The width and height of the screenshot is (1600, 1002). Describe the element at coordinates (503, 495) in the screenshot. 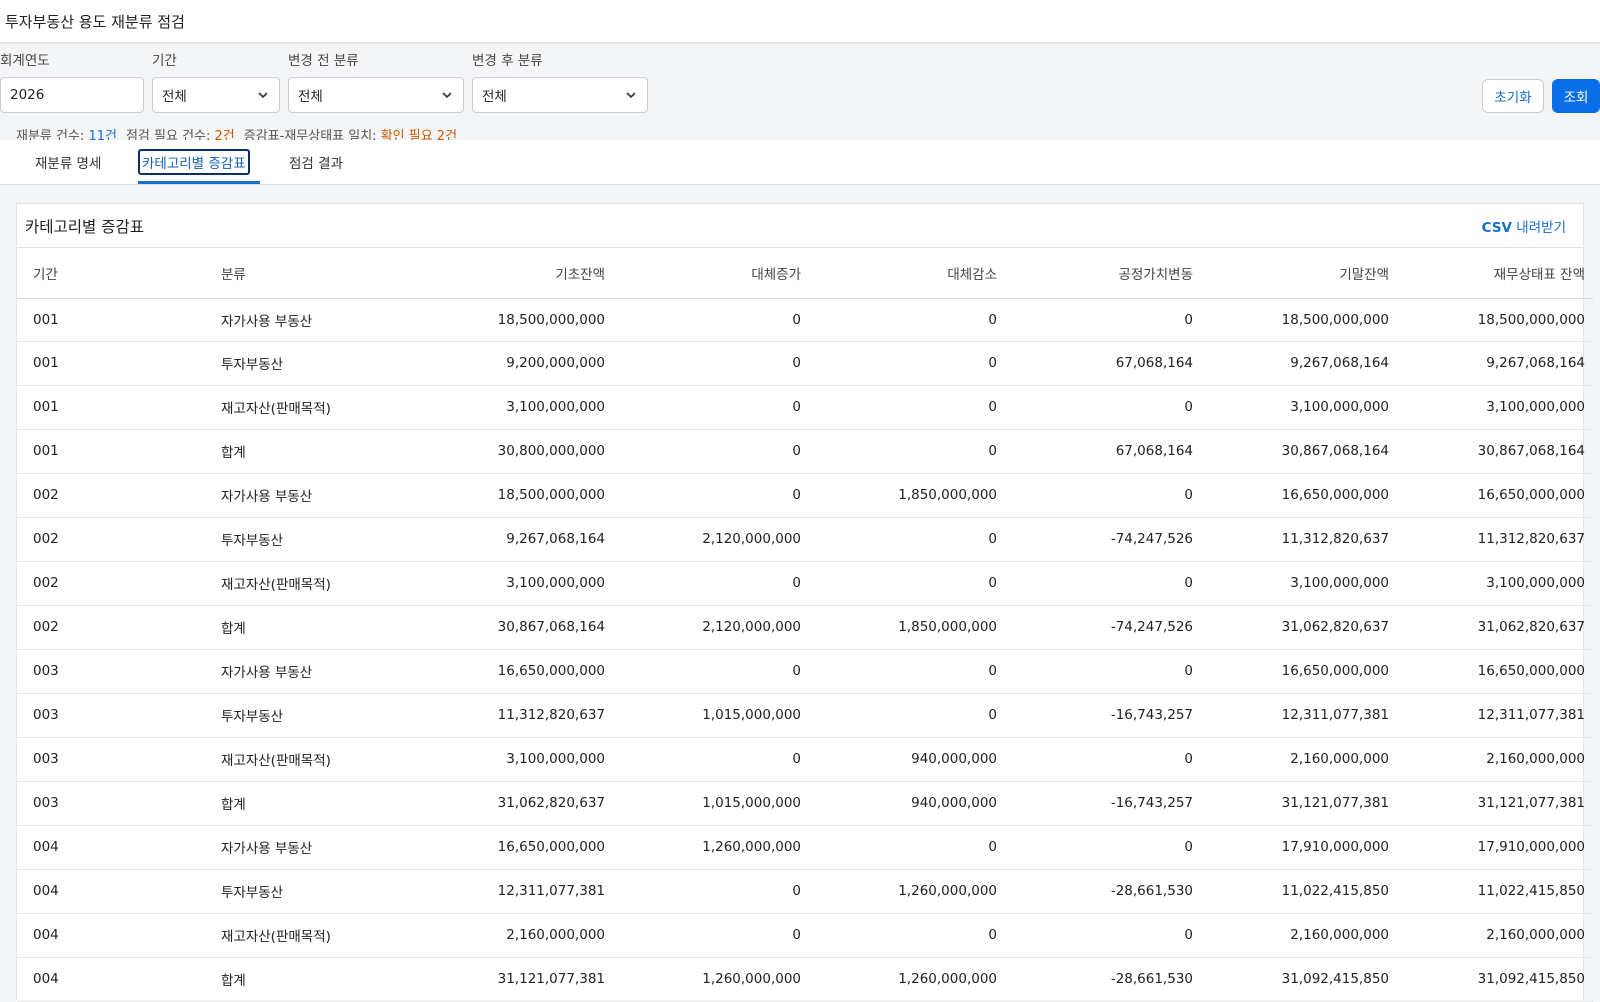

I see `cell-opening: 18,500,000,000` at that location.